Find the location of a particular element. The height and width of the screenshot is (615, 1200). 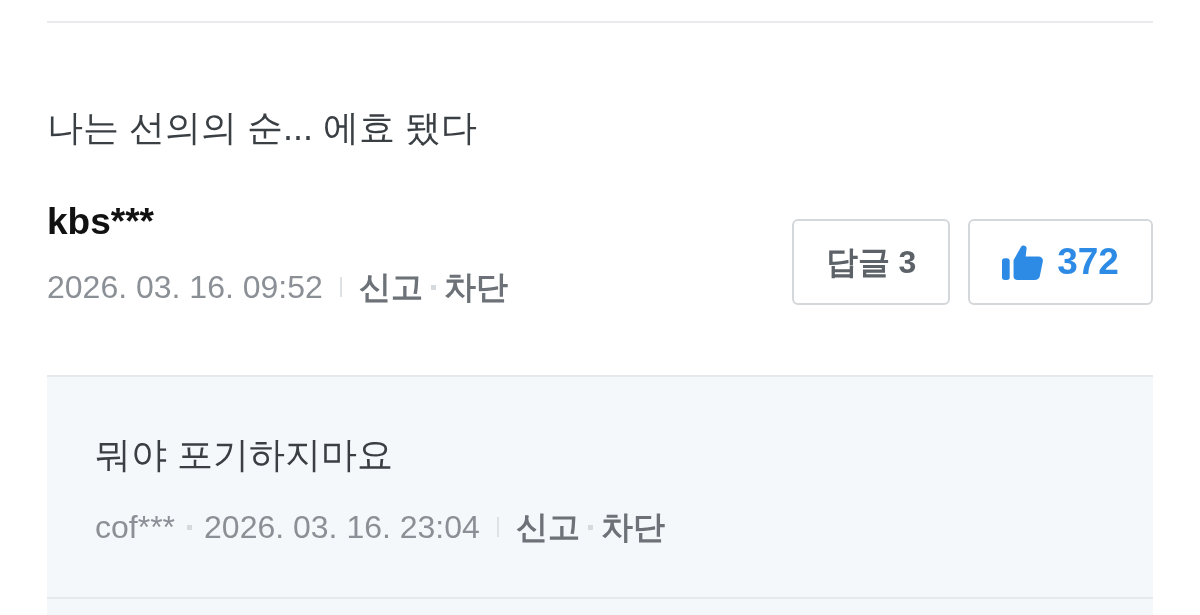

reply-author: cof*** is located at coordinates (135, 527).